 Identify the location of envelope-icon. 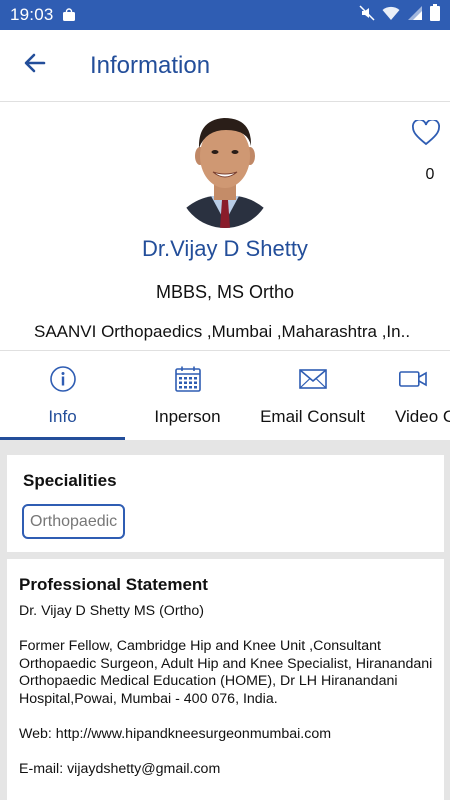
(312, 379).